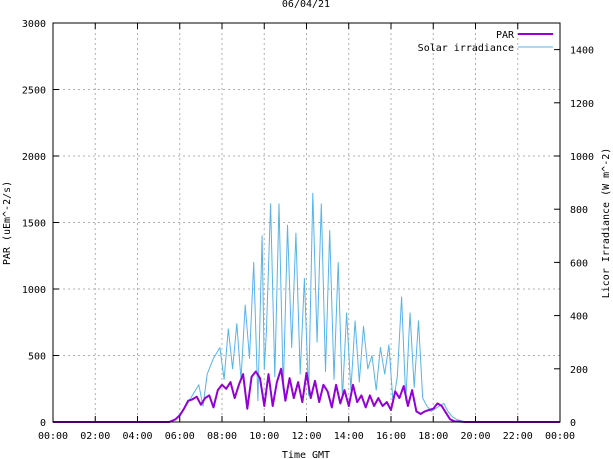 This screenshot has width=613, height=459. Describe the element at coordinates (606, 223) in the screenshot. I see `y2-axis-label: Licor Irradiance (W m^-2)` at that location.